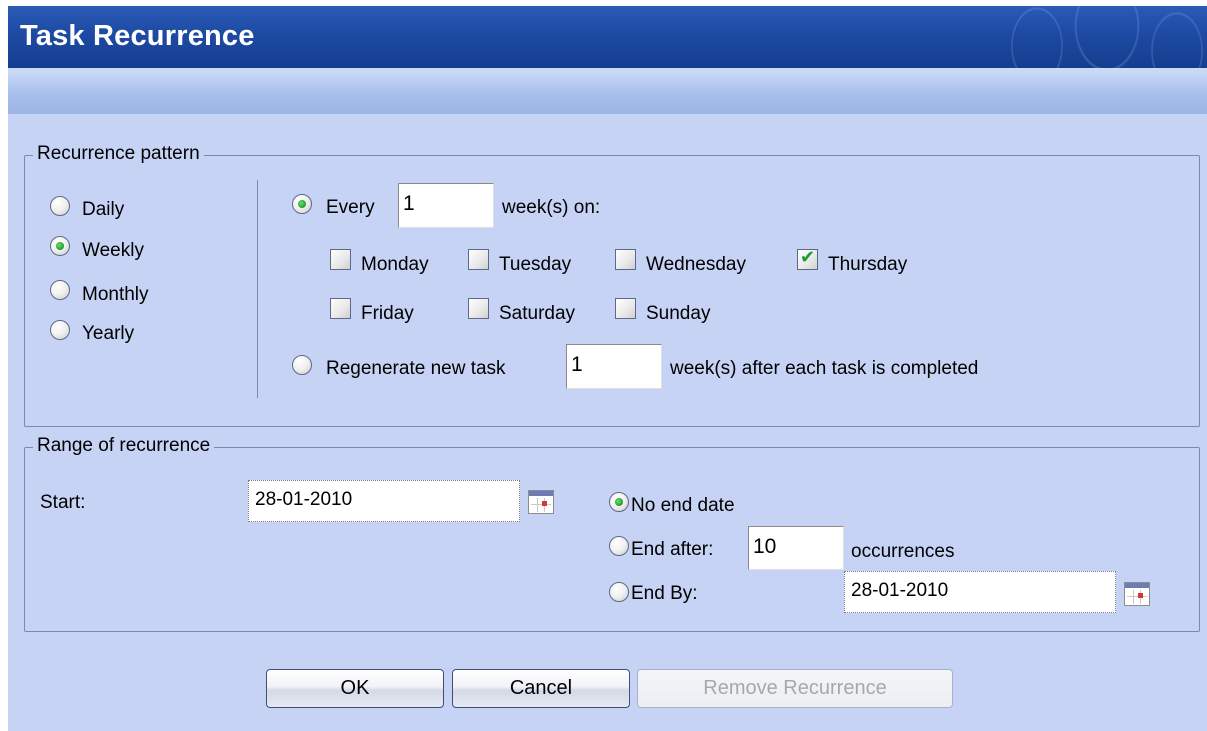  Describe the element at coordinates (541, 502) in the screenshot. I see `start-calendar-icon` at that location.